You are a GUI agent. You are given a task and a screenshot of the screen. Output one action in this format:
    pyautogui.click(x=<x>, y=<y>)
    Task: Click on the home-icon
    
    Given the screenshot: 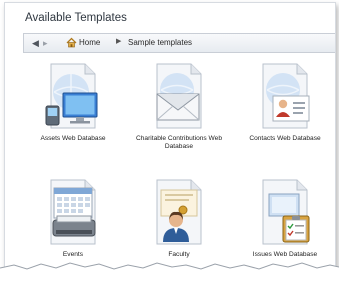 What is the action you would take?
    pyautogui.click(x=71, y=42)
    